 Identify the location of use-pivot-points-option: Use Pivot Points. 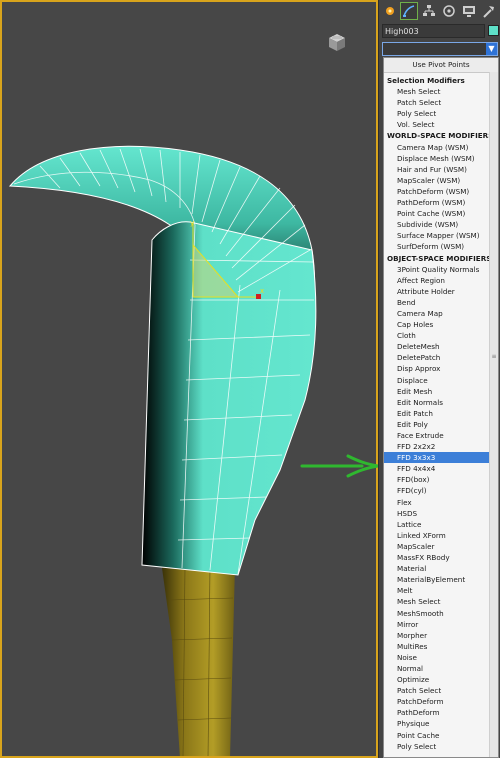
(441, 65).